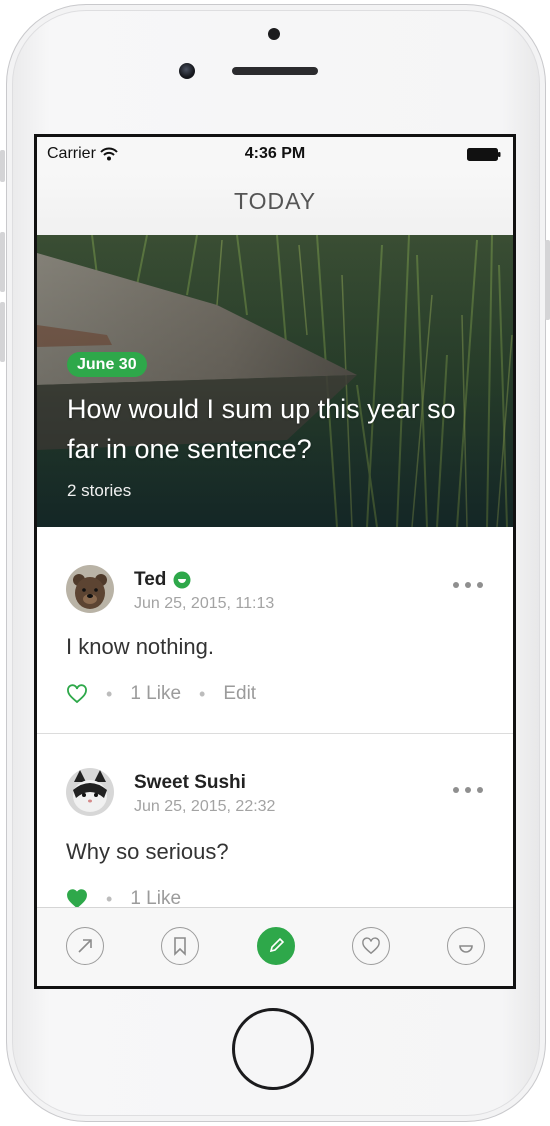 This screenshot has height=1126, width=550. Describe the element at coordinates (239, 694) in the screenshot. I see `edit-link: Edit` at that location.